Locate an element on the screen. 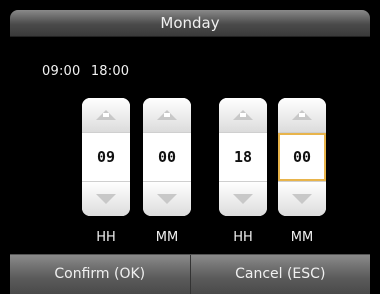 The height and width of the screenshot is (294, 380). start-minute-decrement-button is located at coordinates (167, 198).